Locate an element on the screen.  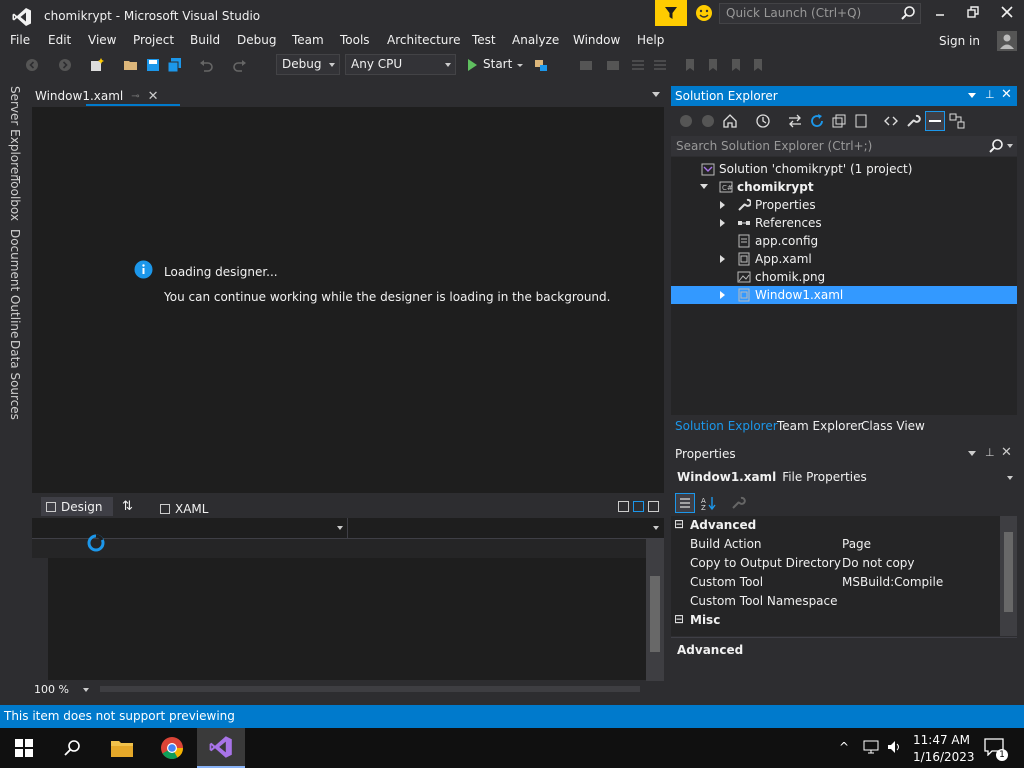
forward-icon is located at coordinates (708, 121).